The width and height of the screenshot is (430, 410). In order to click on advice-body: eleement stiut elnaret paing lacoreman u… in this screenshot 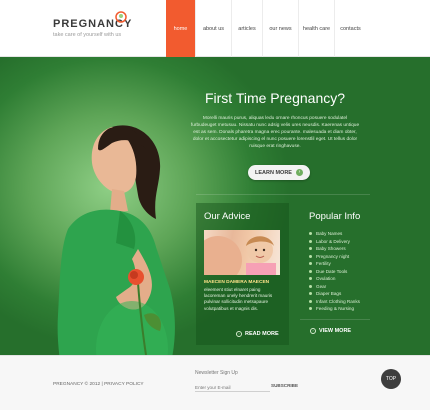, I will do `click(238, 299)`.